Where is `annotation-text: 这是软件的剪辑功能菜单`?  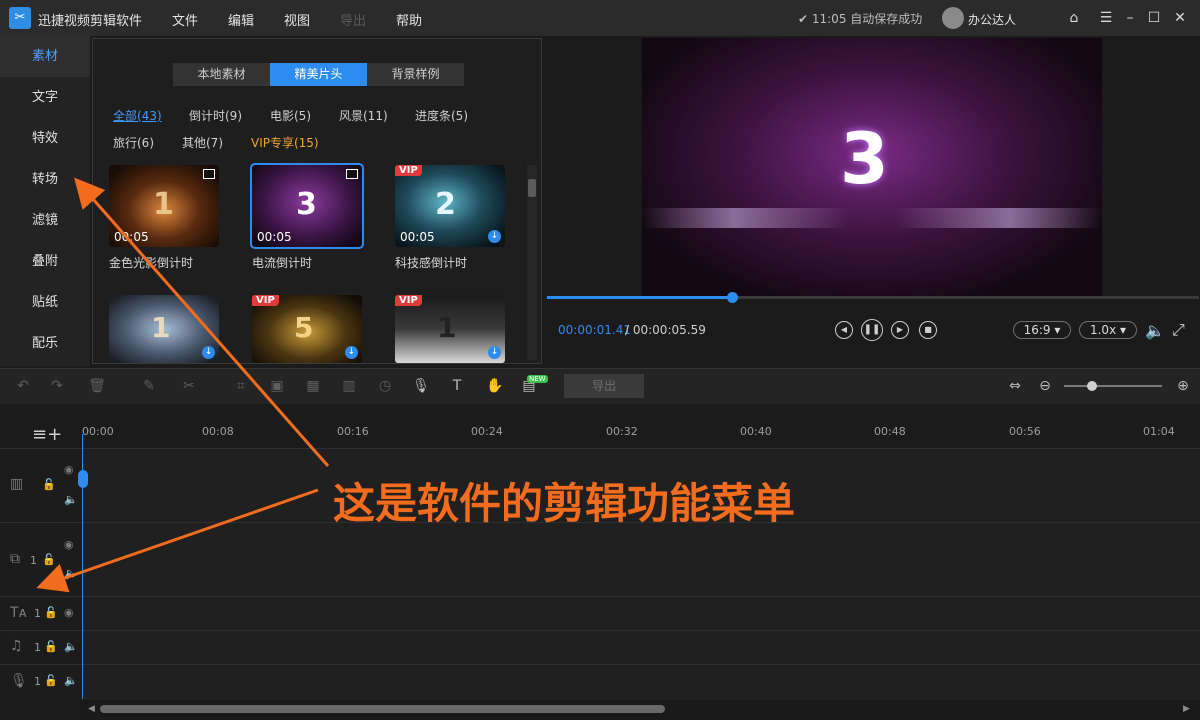 annotation-text: 这是软件的剪辑功能菜单 is located at coordinates (564, 503).